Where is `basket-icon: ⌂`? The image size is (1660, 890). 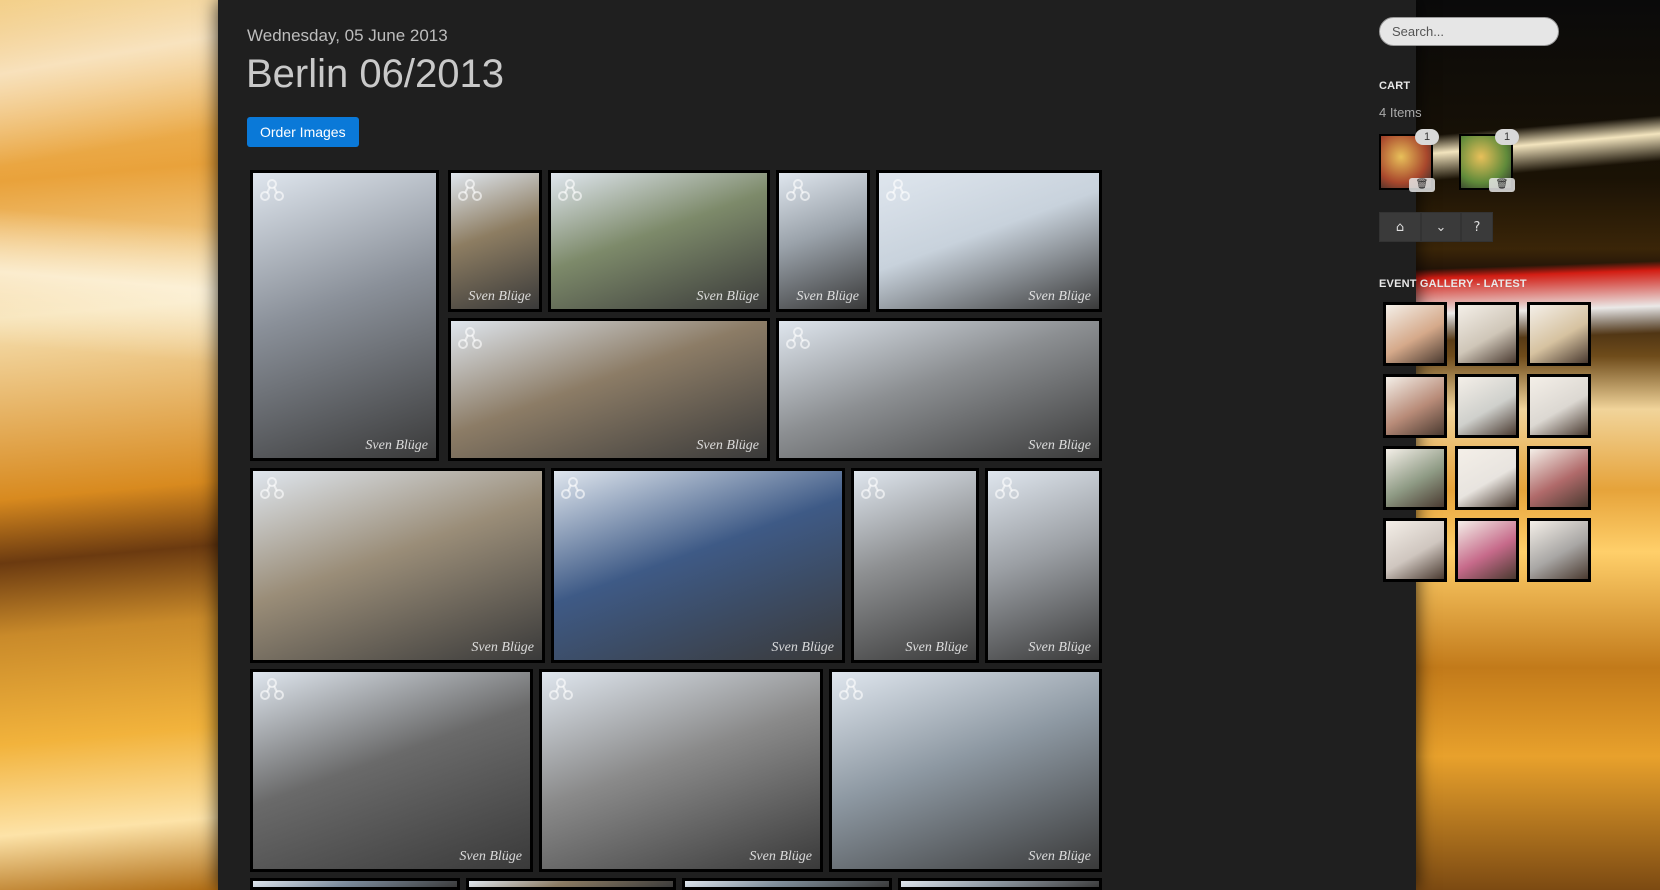 basket-icon: ⌂ is located at coordinates (1400, 227).